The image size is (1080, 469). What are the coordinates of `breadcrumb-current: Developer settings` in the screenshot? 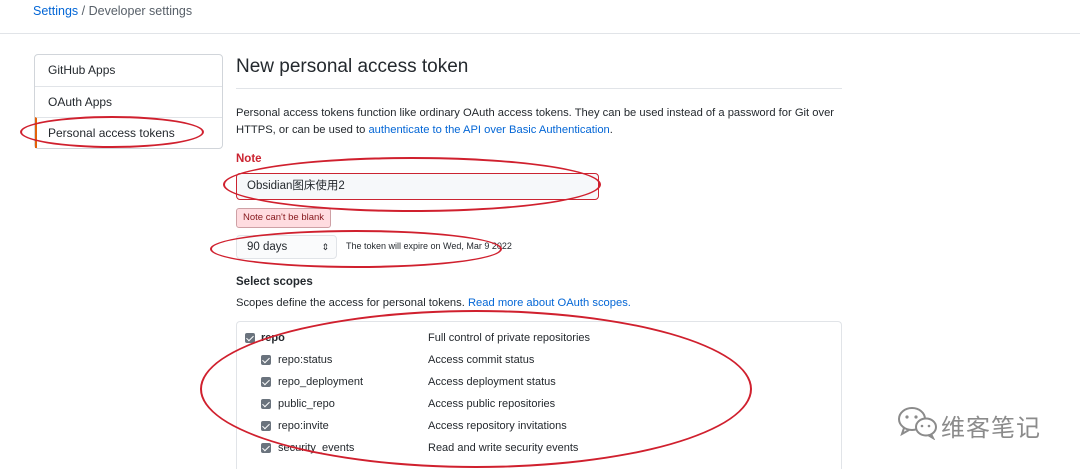 It's located at (140, 11).